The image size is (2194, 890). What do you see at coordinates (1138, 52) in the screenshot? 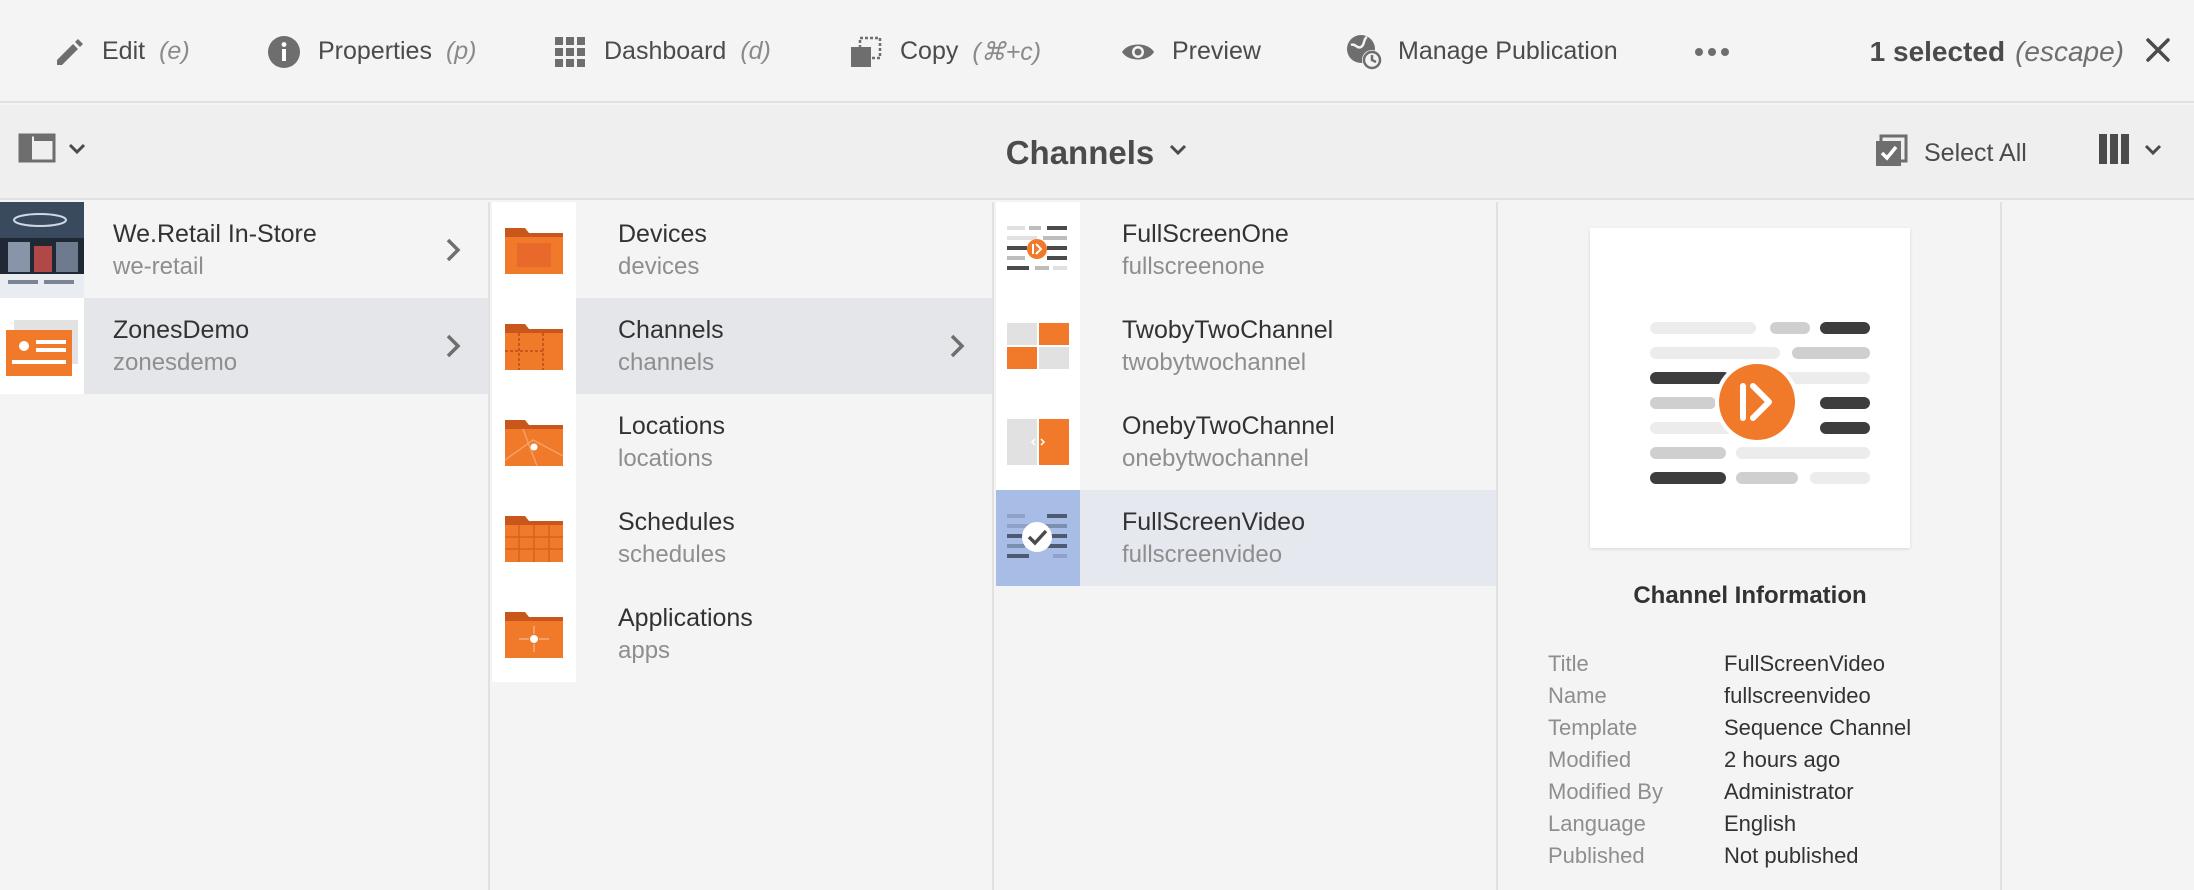
I see `eye-icon` at bounding box center [1138, 52].